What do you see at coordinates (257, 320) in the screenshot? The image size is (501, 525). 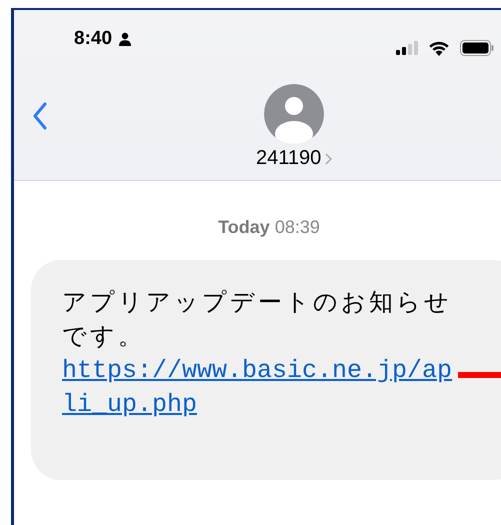 I see `message-text: アプリアップデートのお知らせです。` at bounding box center [257, 320].